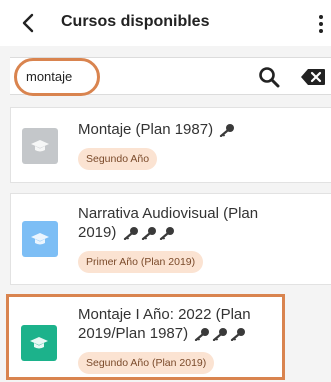 Image resolution: width=331 pixels, height=382 pixels. I want to click on course-title: Montaje (Plan 1987), so click(156, 129).